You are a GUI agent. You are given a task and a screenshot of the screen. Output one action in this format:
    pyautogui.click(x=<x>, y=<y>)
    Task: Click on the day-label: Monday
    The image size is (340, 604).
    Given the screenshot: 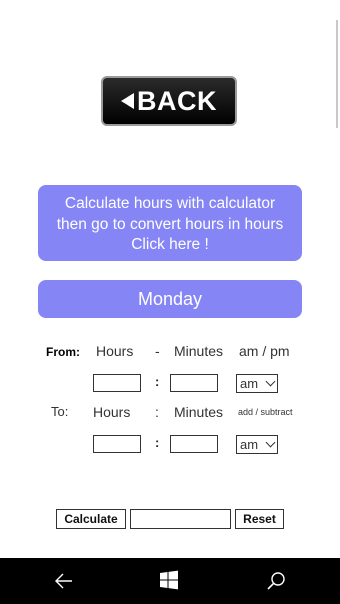 What is the action you would take?
    pyautogui.click(x=170, y=299)
    